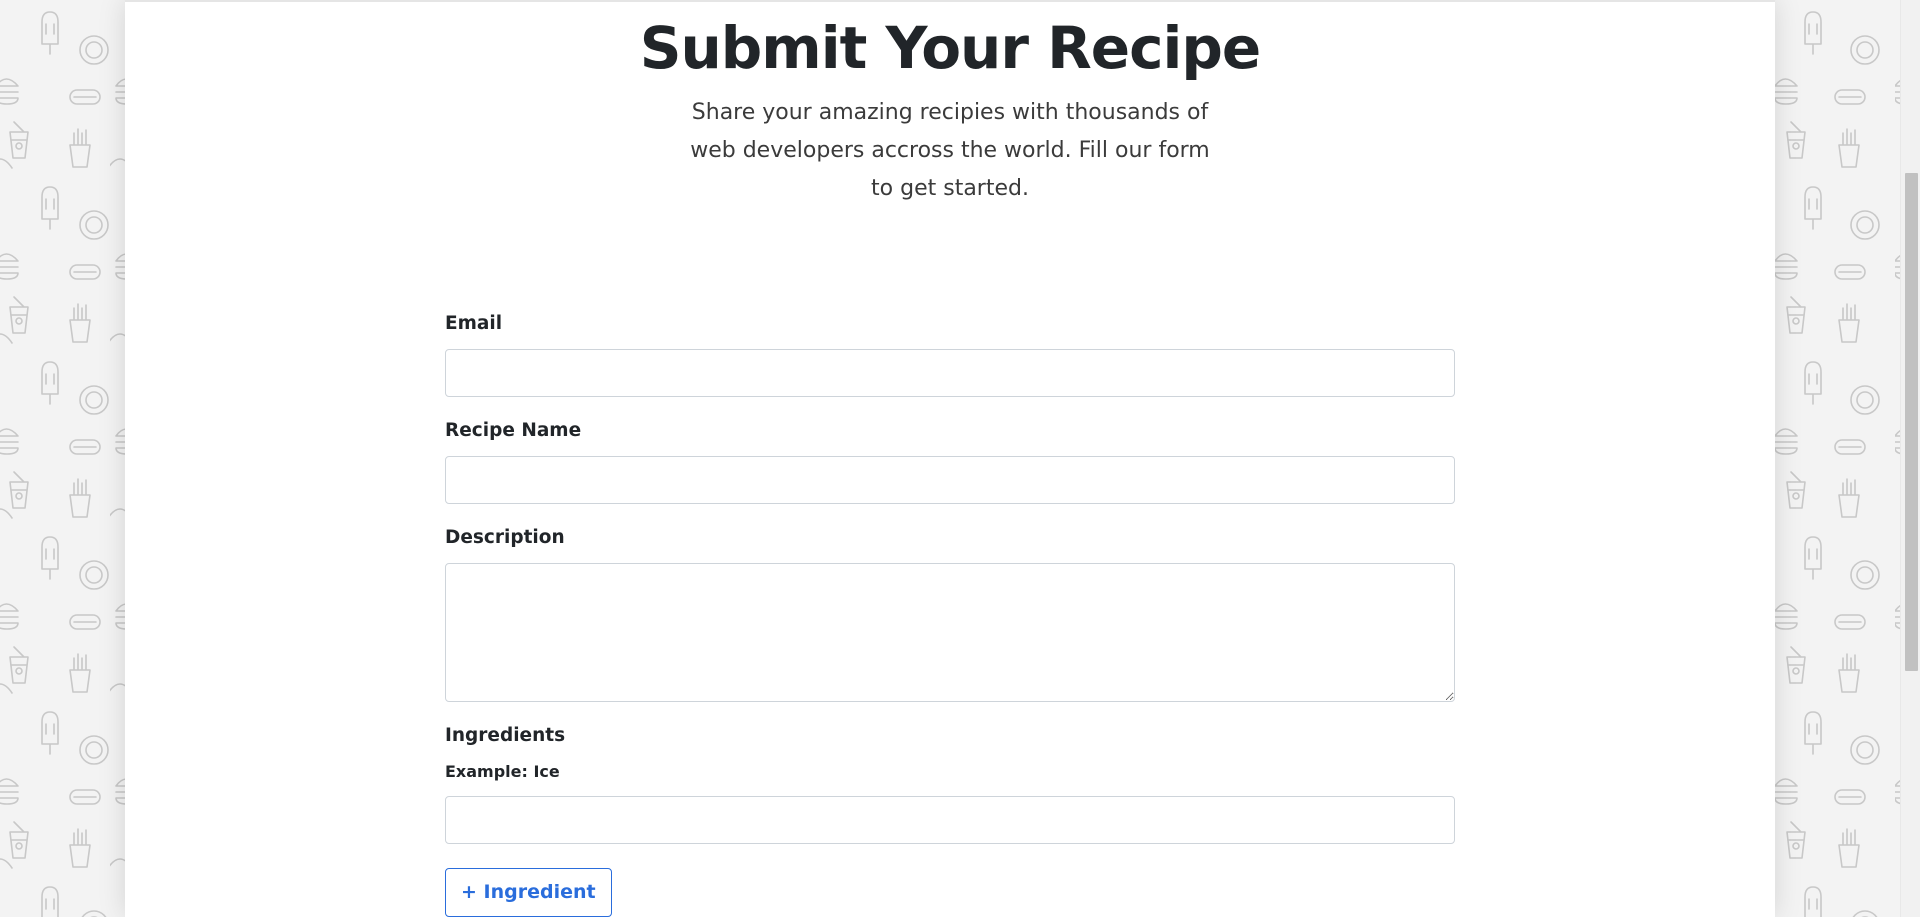  I want to click on description-textarea, so click(950, 632).